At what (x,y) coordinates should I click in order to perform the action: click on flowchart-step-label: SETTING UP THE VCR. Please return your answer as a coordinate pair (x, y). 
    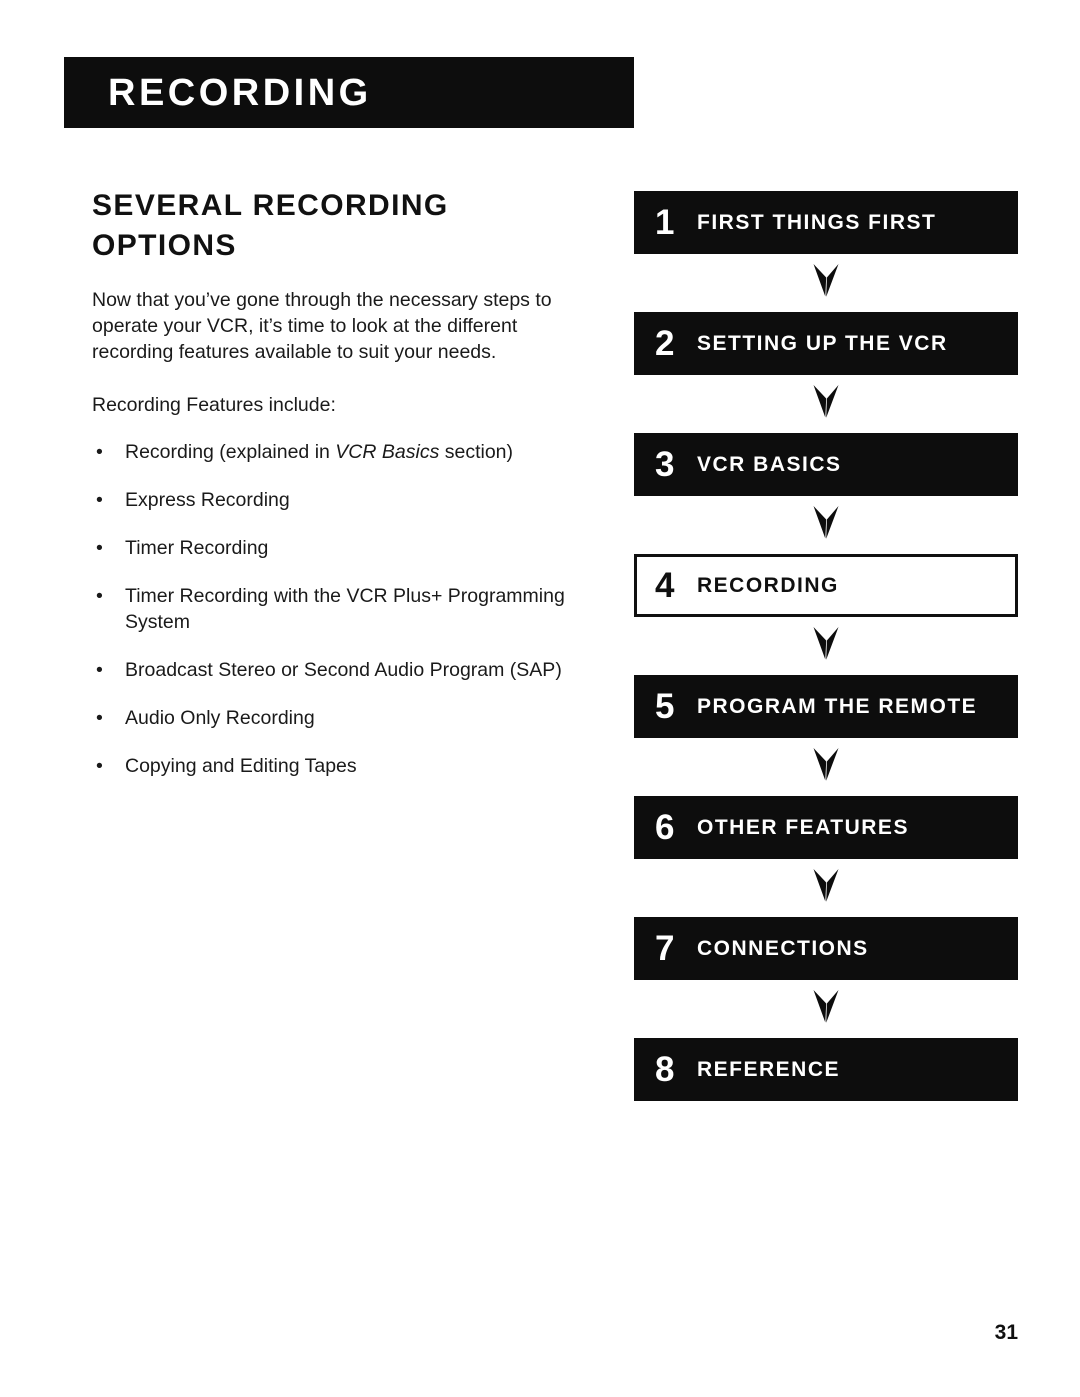
    Looking at the image, I should click on (822, 343).